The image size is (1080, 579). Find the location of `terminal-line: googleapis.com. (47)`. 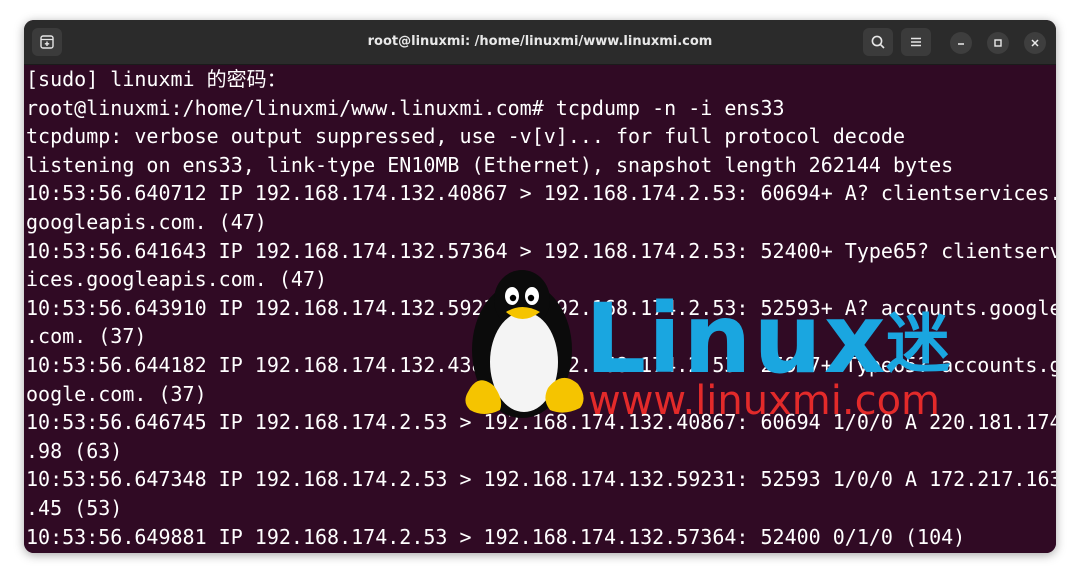

terminal-line: googleapis.com. (47) is located at coordinates (146, 222).